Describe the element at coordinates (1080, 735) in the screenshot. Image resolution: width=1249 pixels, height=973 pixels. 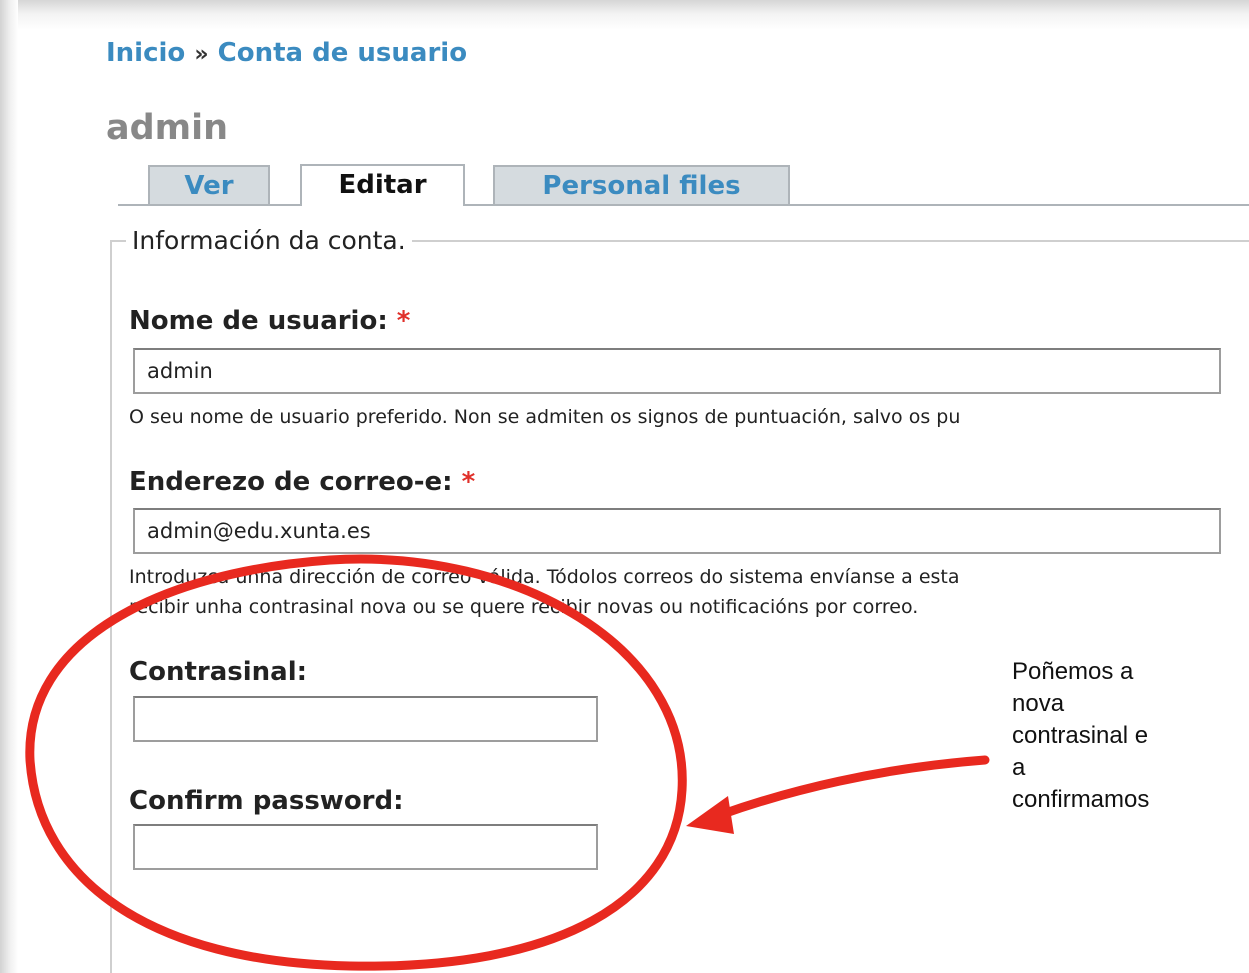
I see `annotation-line: contrasinal e` at that location.